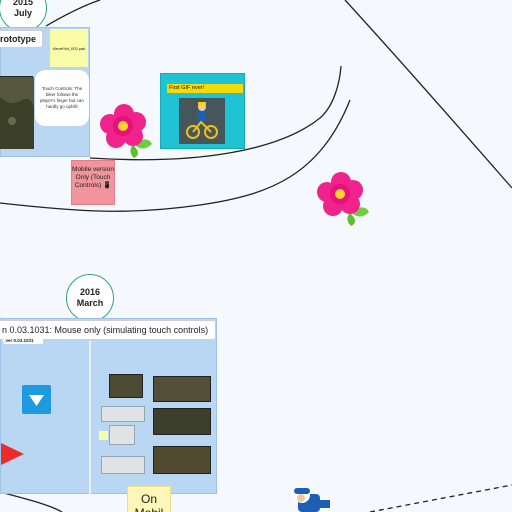 Image resolution: width=512 pixels, height=512 pixels. What do you see at coordinates (22, 13) in the screenshot?
I see `date-month: July` at bounding box center [22, 13].